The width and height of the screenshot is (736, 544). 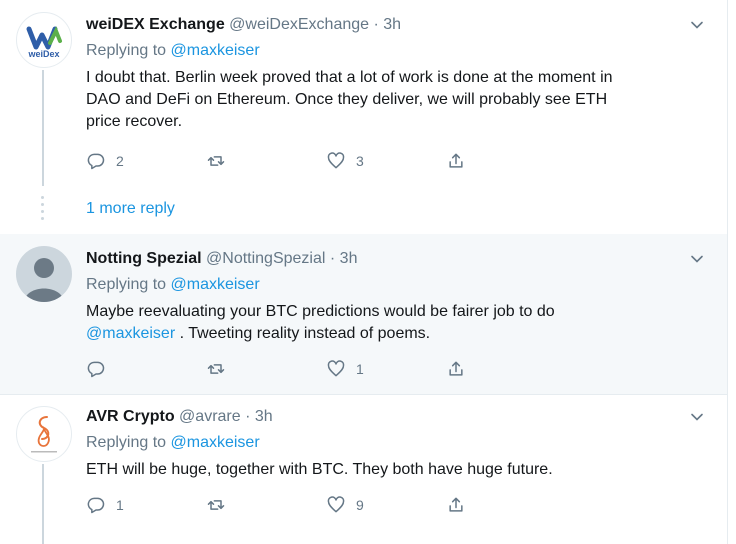 What do you see at coordinates (296, 505) in the screenshot?
I see `tweet-actions: 1 9` at bounding box center [296, 505].